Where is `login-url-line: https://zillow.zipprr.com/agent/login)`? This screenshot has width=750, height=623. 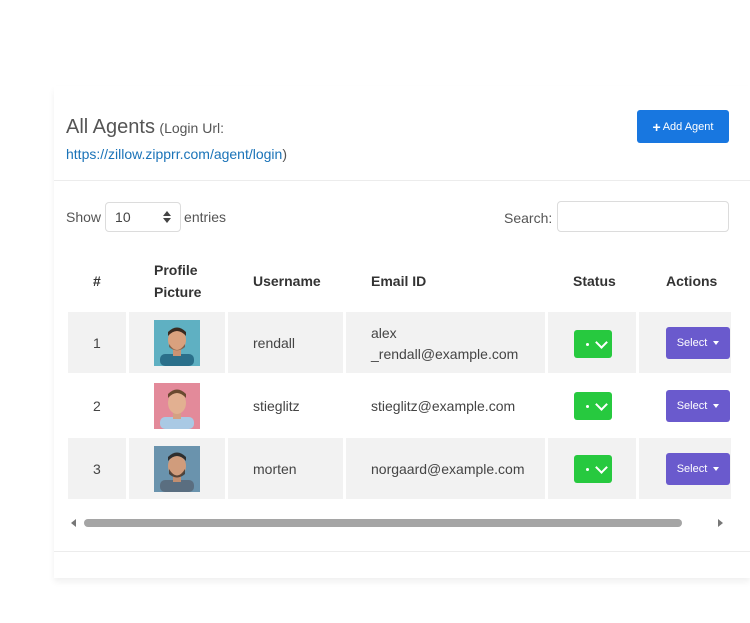
login-url-line: https://zillow.zipprr.com/agent/login) is located at coordinates (176, 154).